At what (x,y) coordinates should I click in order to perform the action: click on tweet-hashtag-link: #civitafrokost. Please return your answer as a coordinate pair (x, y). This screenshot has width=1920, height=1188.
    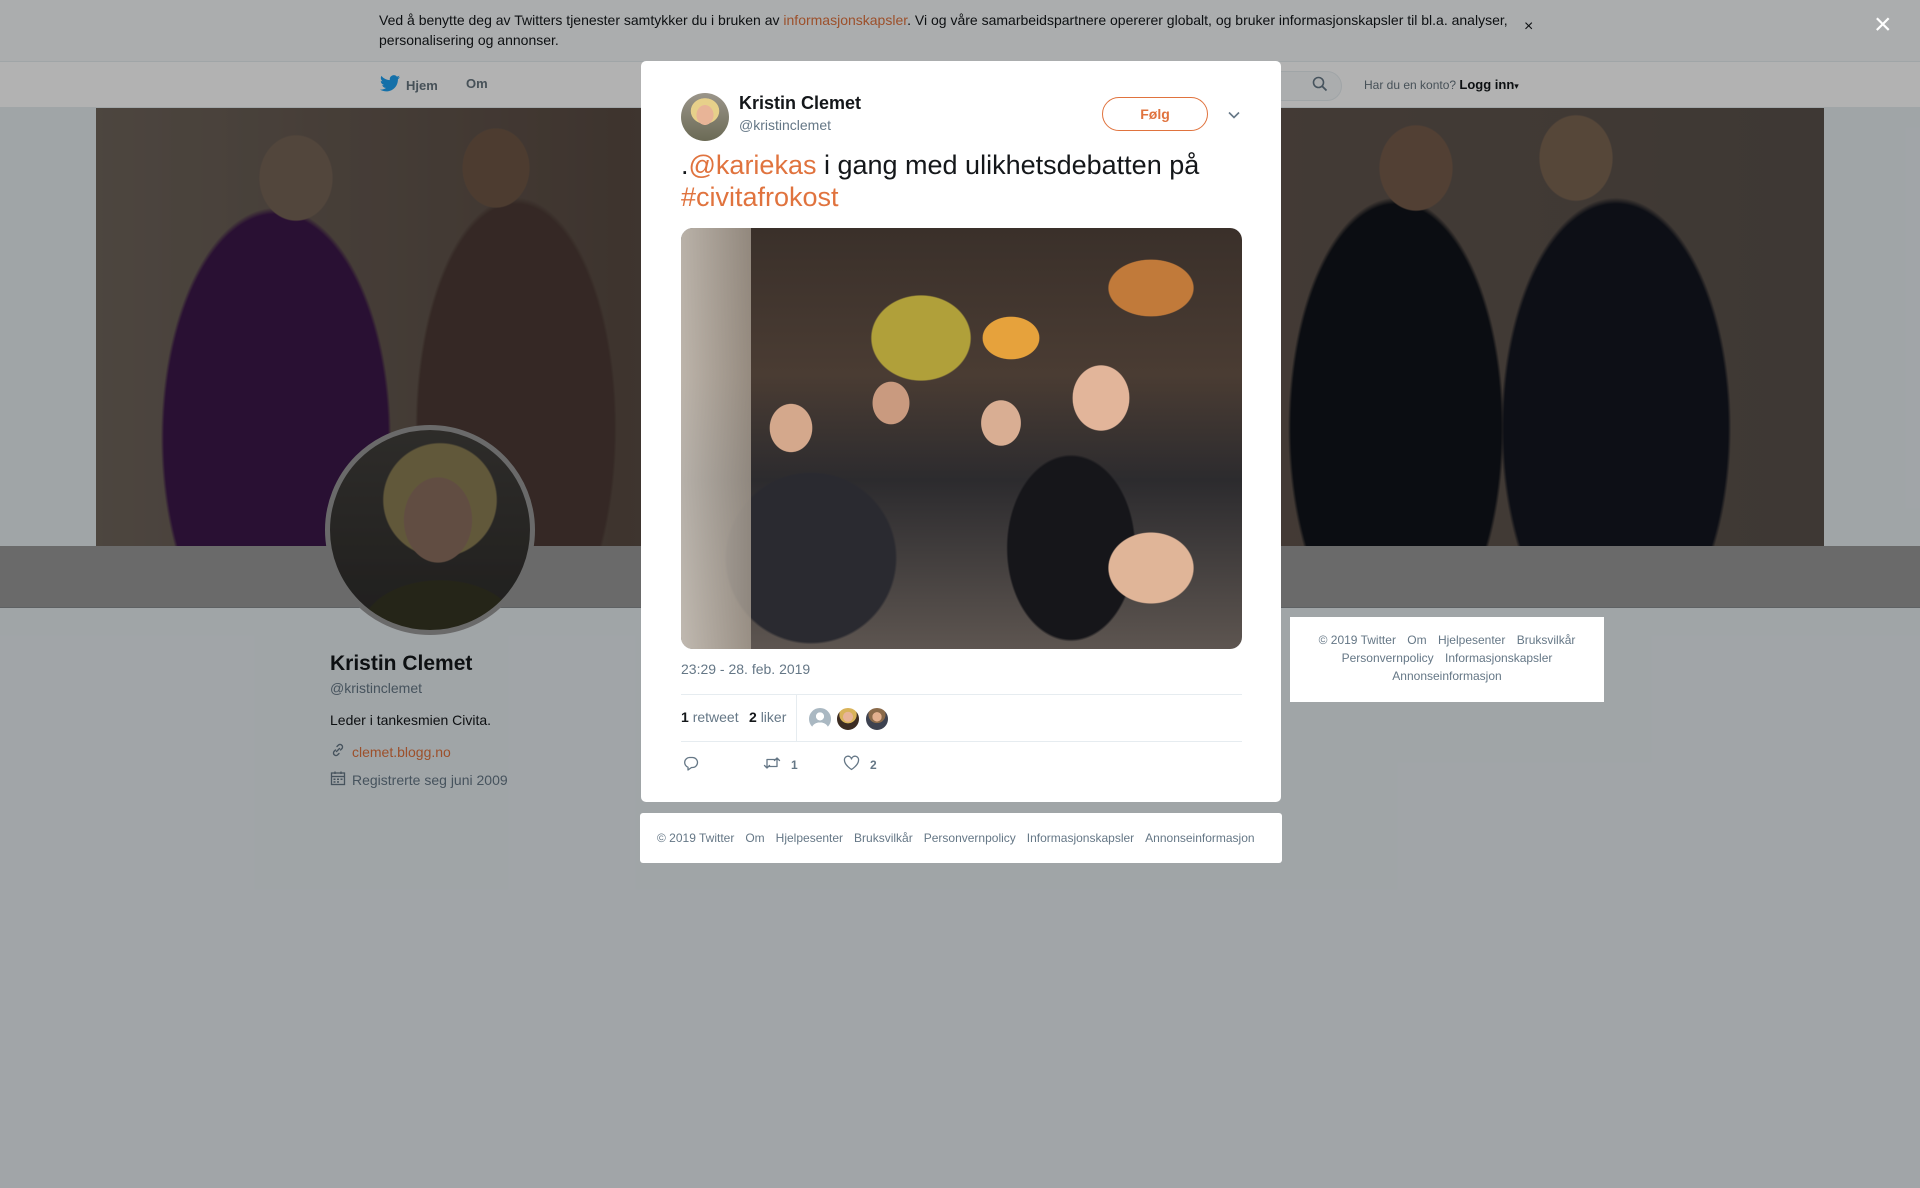
    Looking at the image, I should click on (760, 197).